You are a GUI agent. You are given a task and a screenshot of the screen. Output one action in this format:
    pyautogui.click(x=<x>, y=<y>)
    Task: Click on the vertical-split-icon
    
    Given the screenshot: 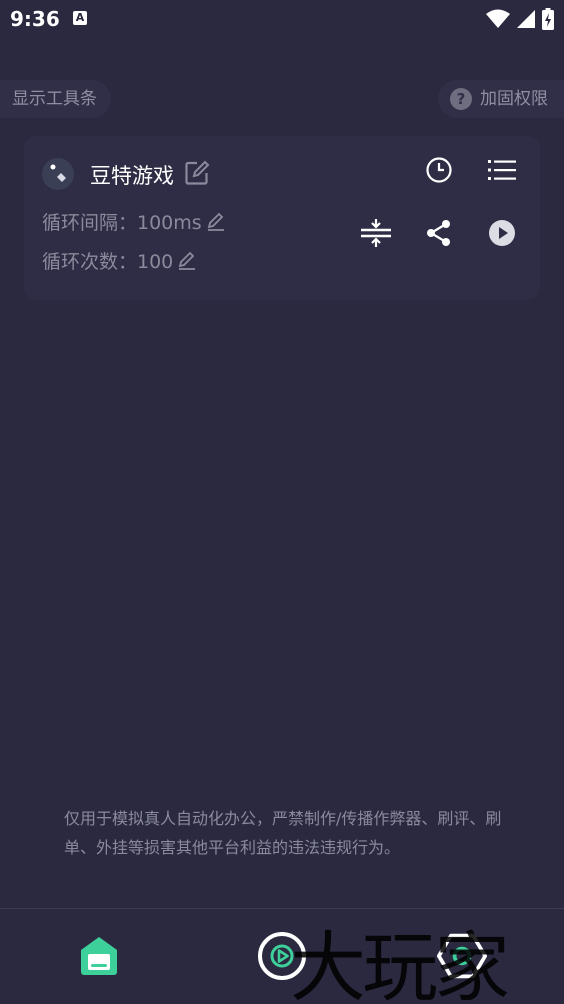 What is the action you would take?
    pyautogui.click(x=376, y=233)
    